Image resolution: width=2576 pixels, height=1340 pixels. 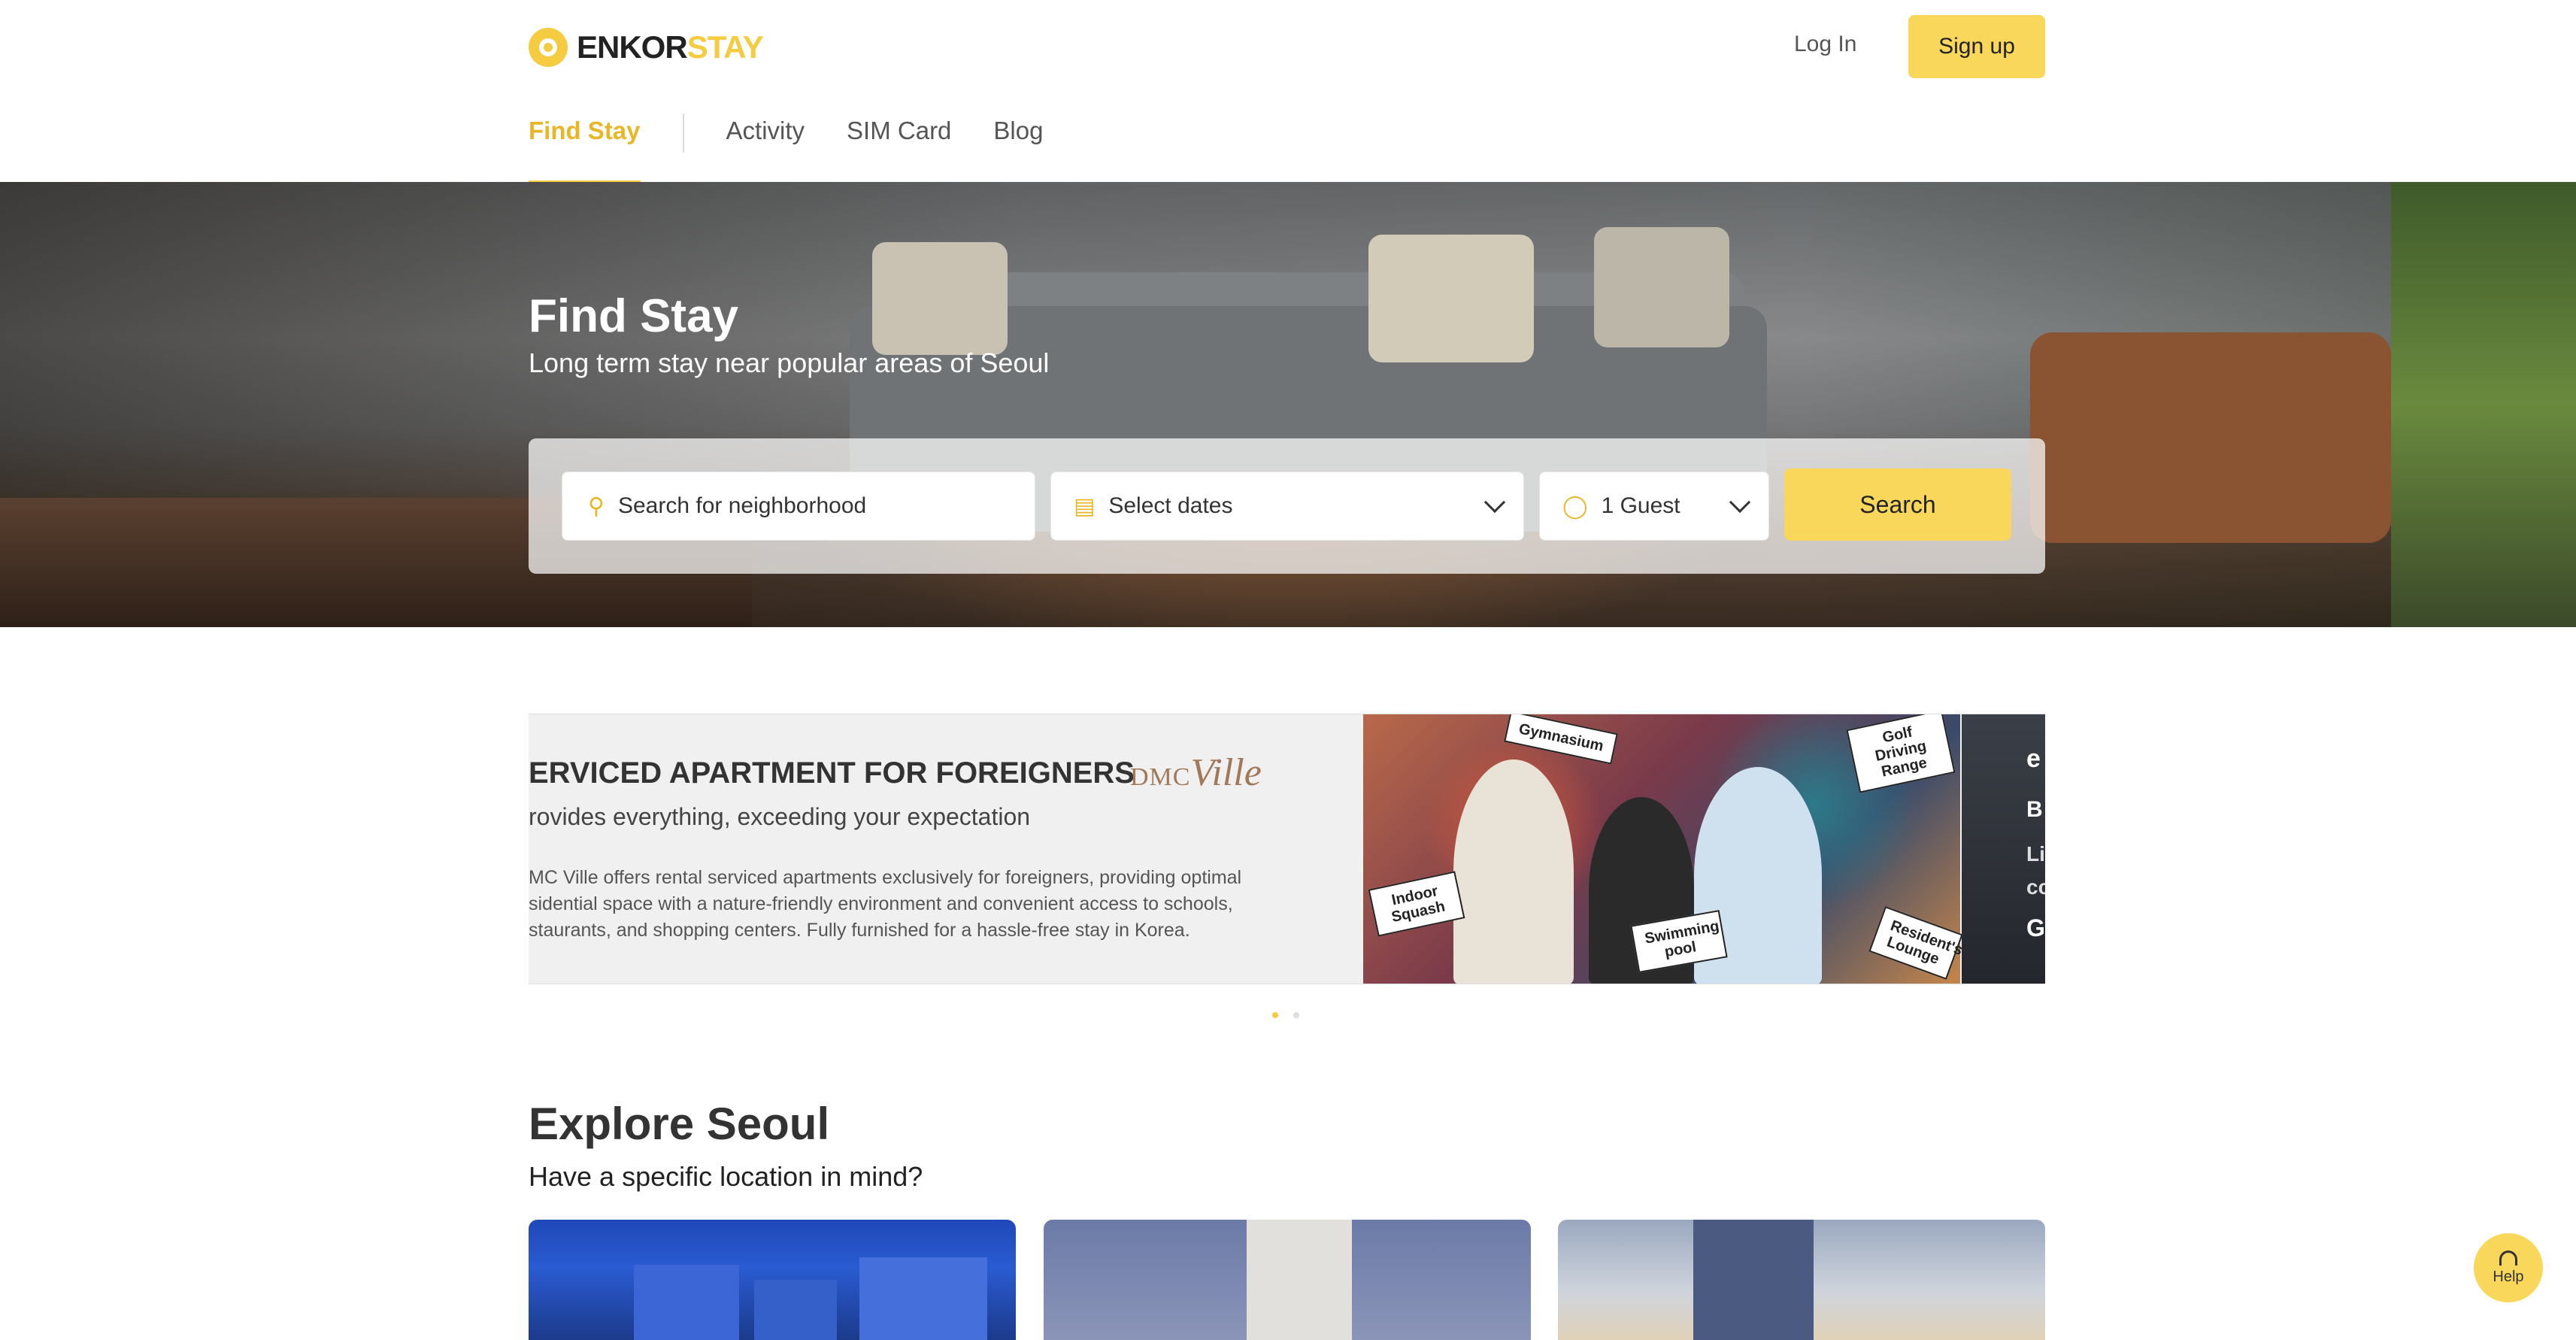 I want to click on search-button: Search, so click(x=1897, y=504).